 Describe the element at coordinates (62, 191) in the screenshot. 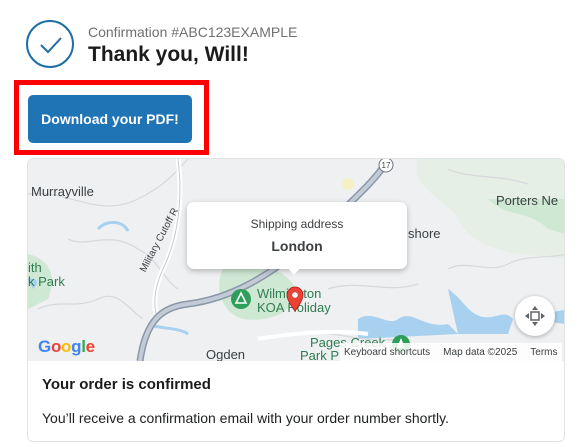

I see `map-label-murrayville: Murrayville` at that location.